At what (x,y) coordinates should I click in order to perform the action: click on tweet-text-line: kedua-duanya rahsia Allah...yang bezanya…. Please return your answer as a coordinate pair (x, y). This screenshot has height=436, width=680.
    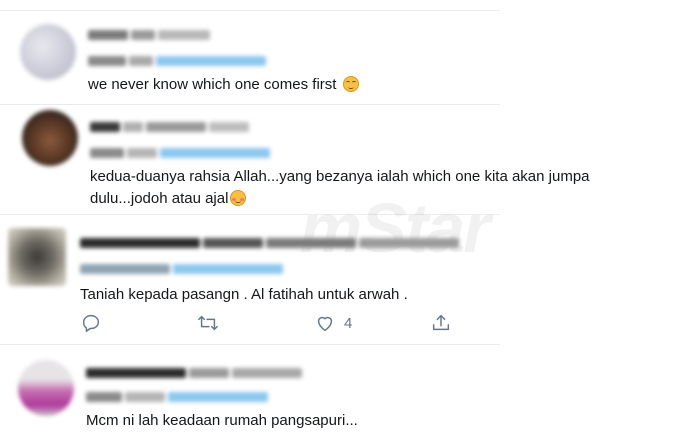
    Looking at the image, I should click on (340, 176).